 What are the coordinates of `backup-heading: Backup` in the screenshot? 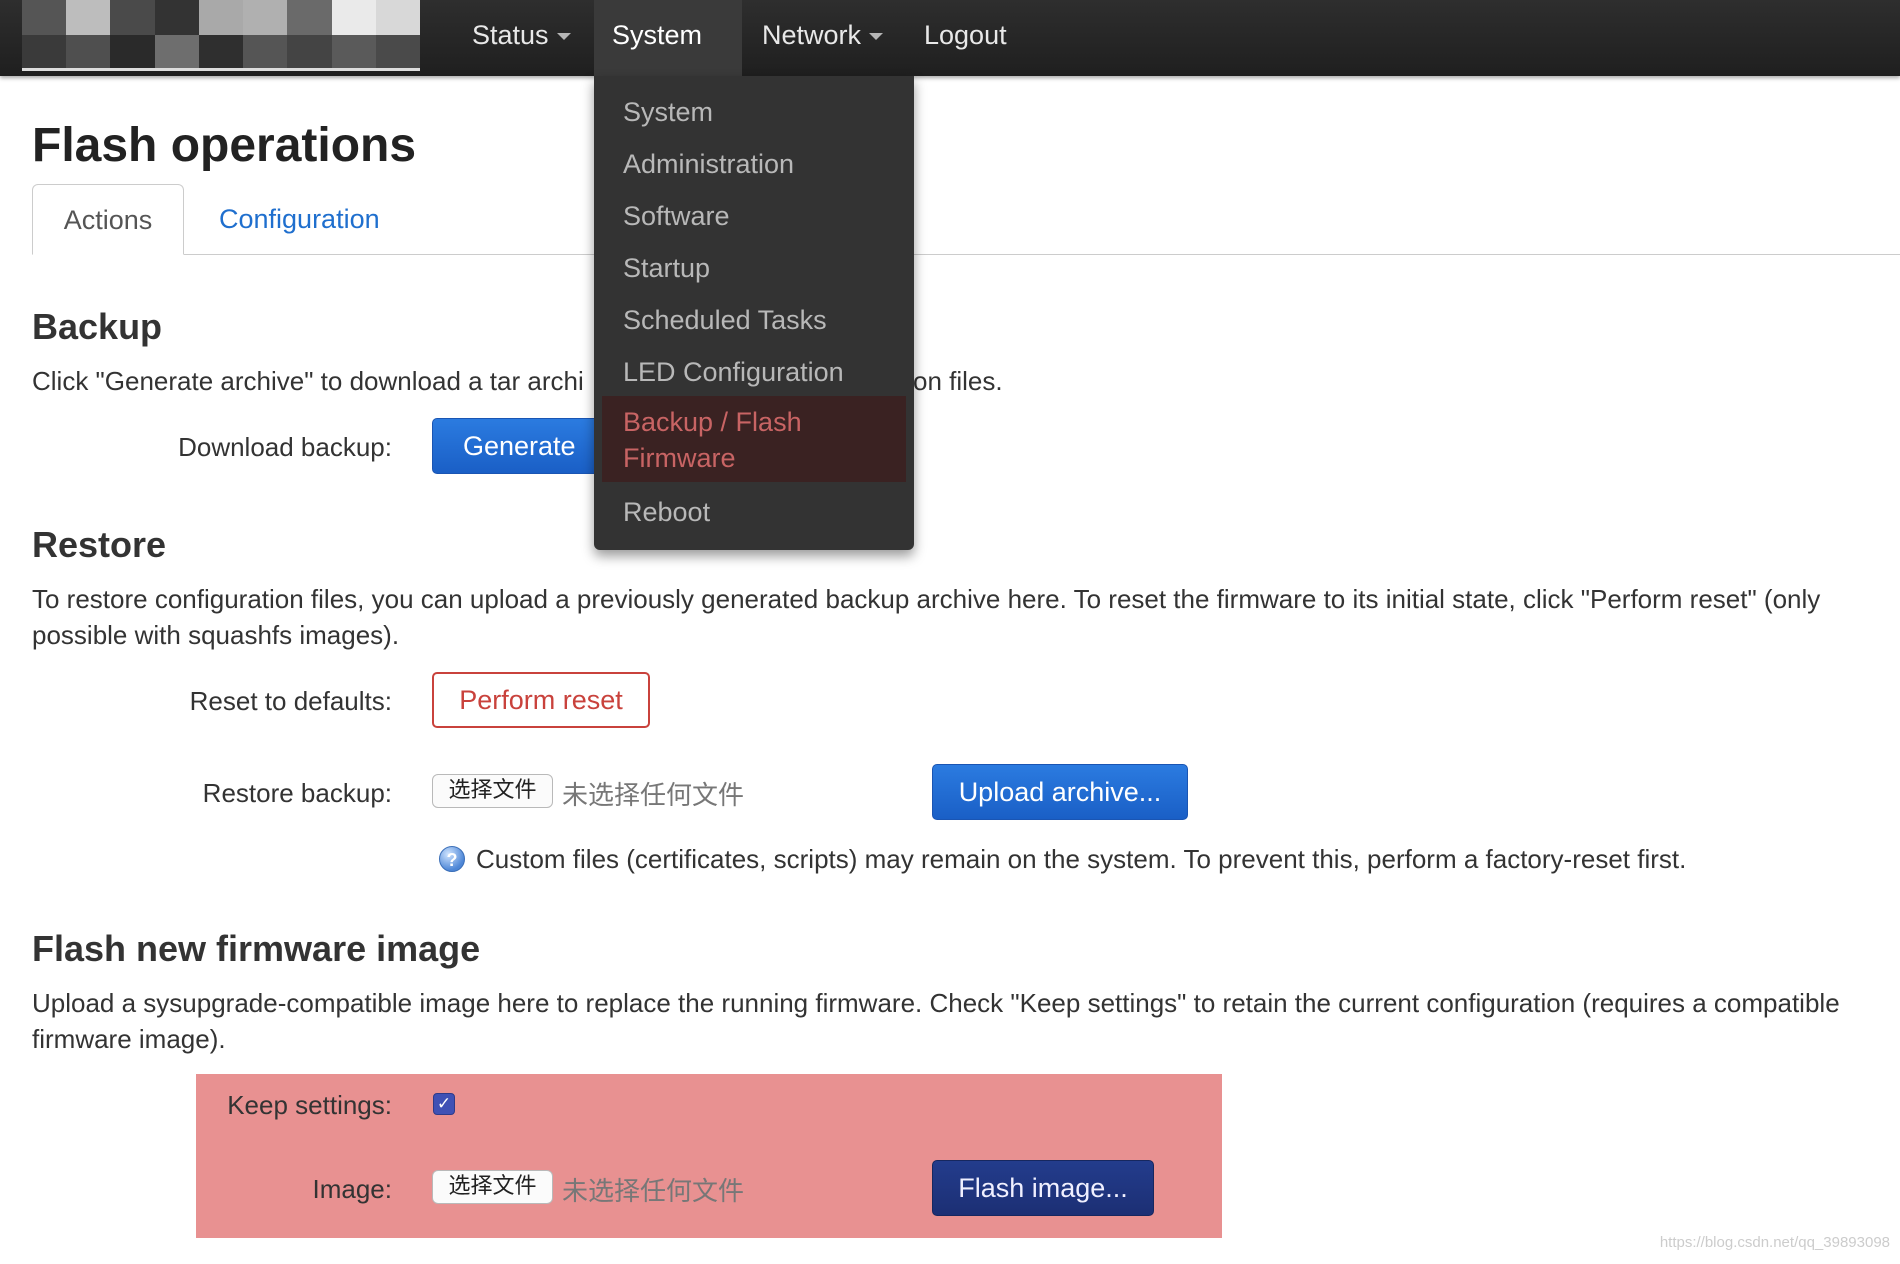 It's located at (97, 326).